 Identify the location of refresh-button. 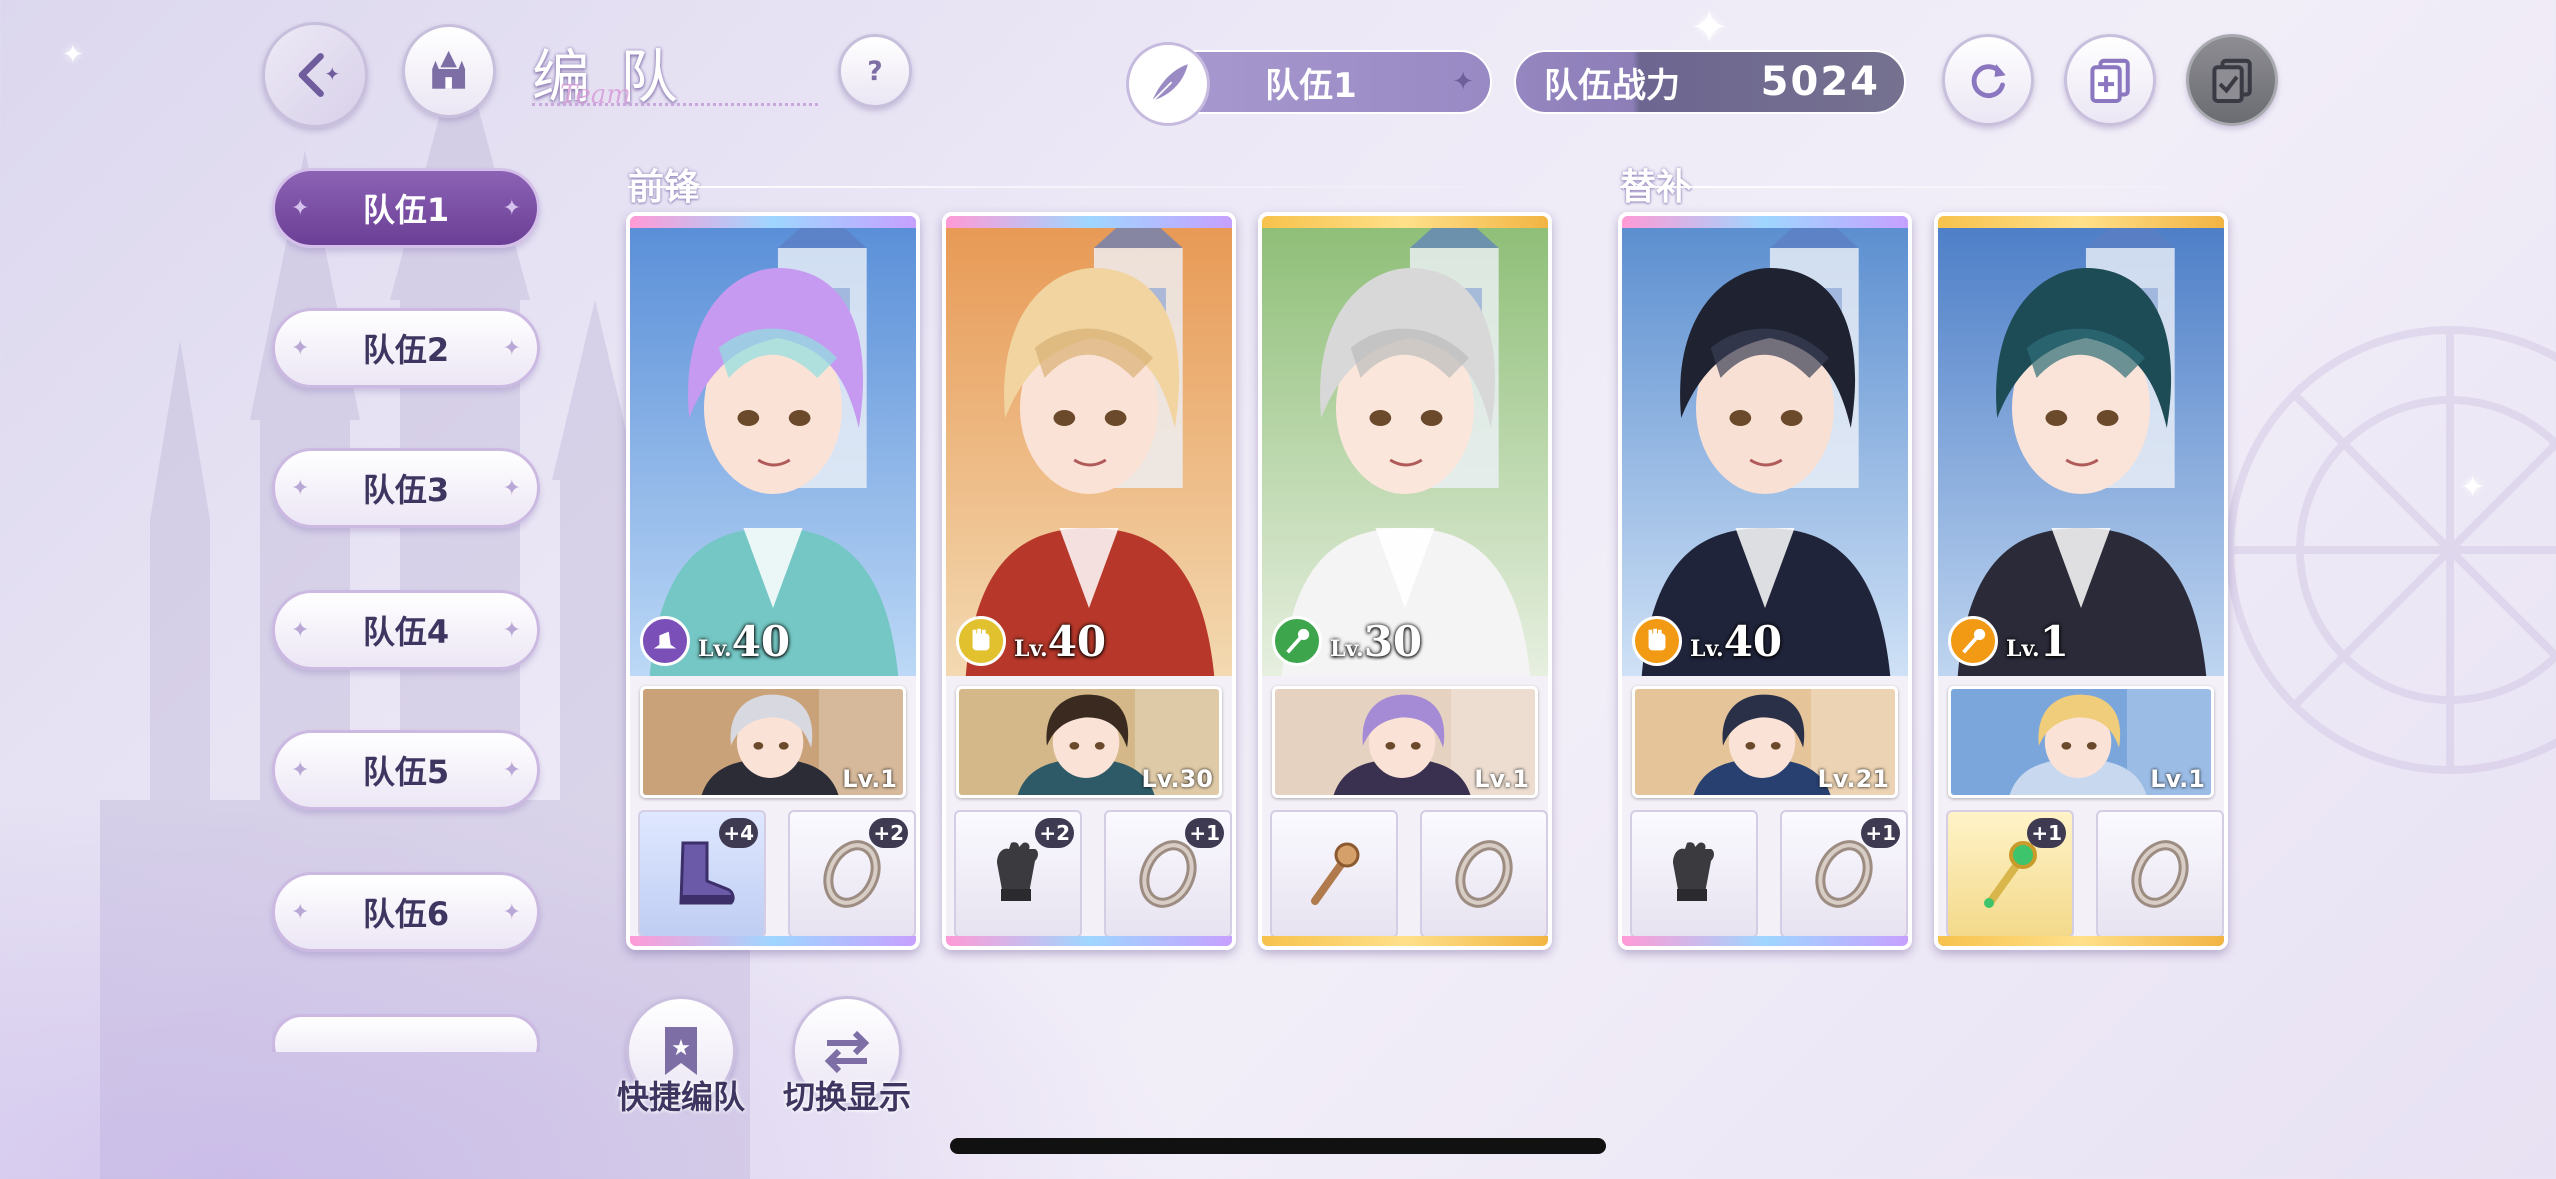
(1988, 80).